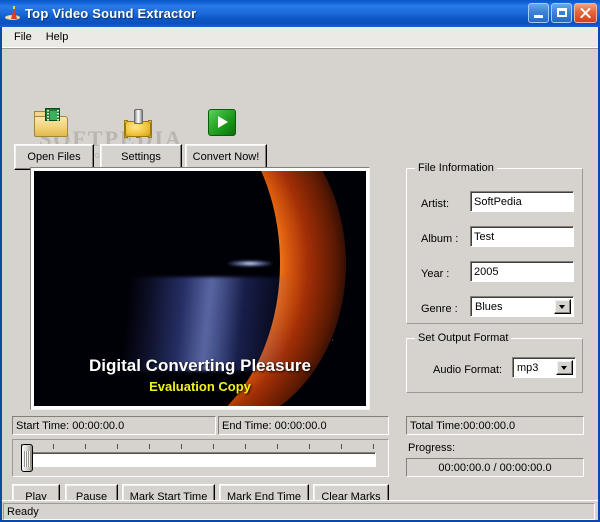 The width and height of the screenshot is (600, 522). Describe the element at coordinates (484, 236) in the screenshot. I see `album-value: Test` at that location.